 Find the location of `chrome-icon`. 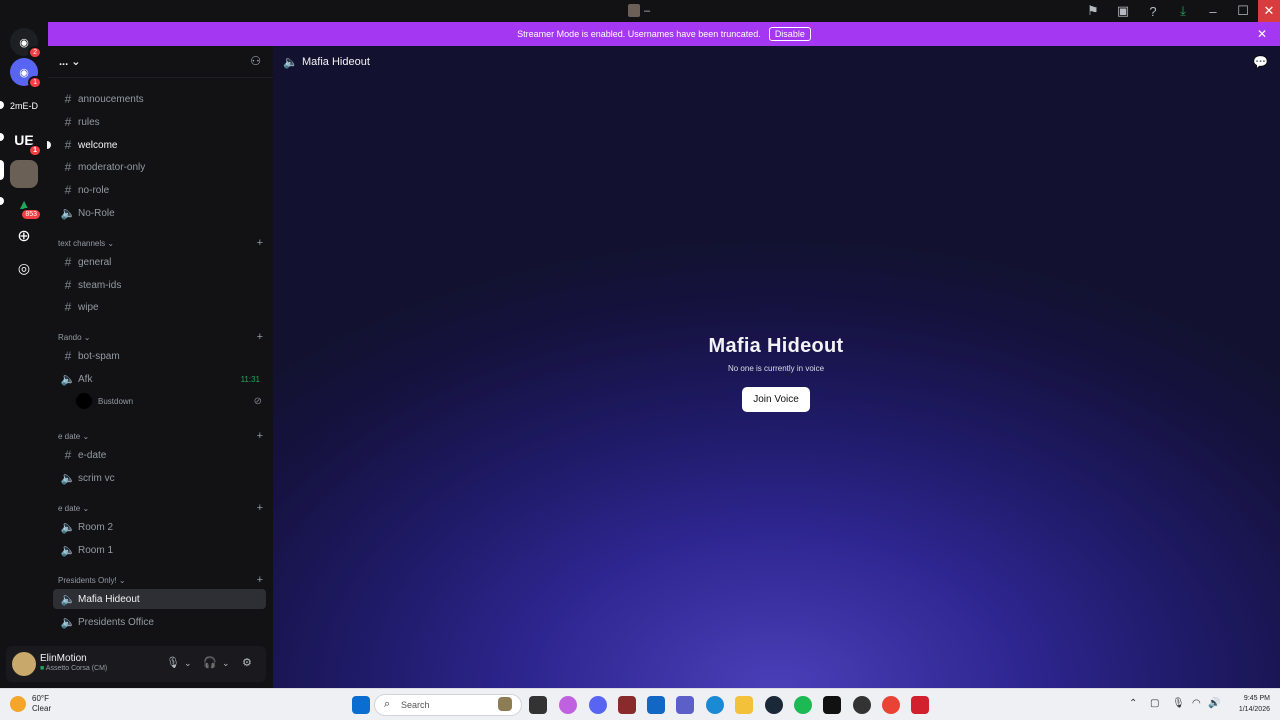

chrome-icon is located at coordinates (891, 705).